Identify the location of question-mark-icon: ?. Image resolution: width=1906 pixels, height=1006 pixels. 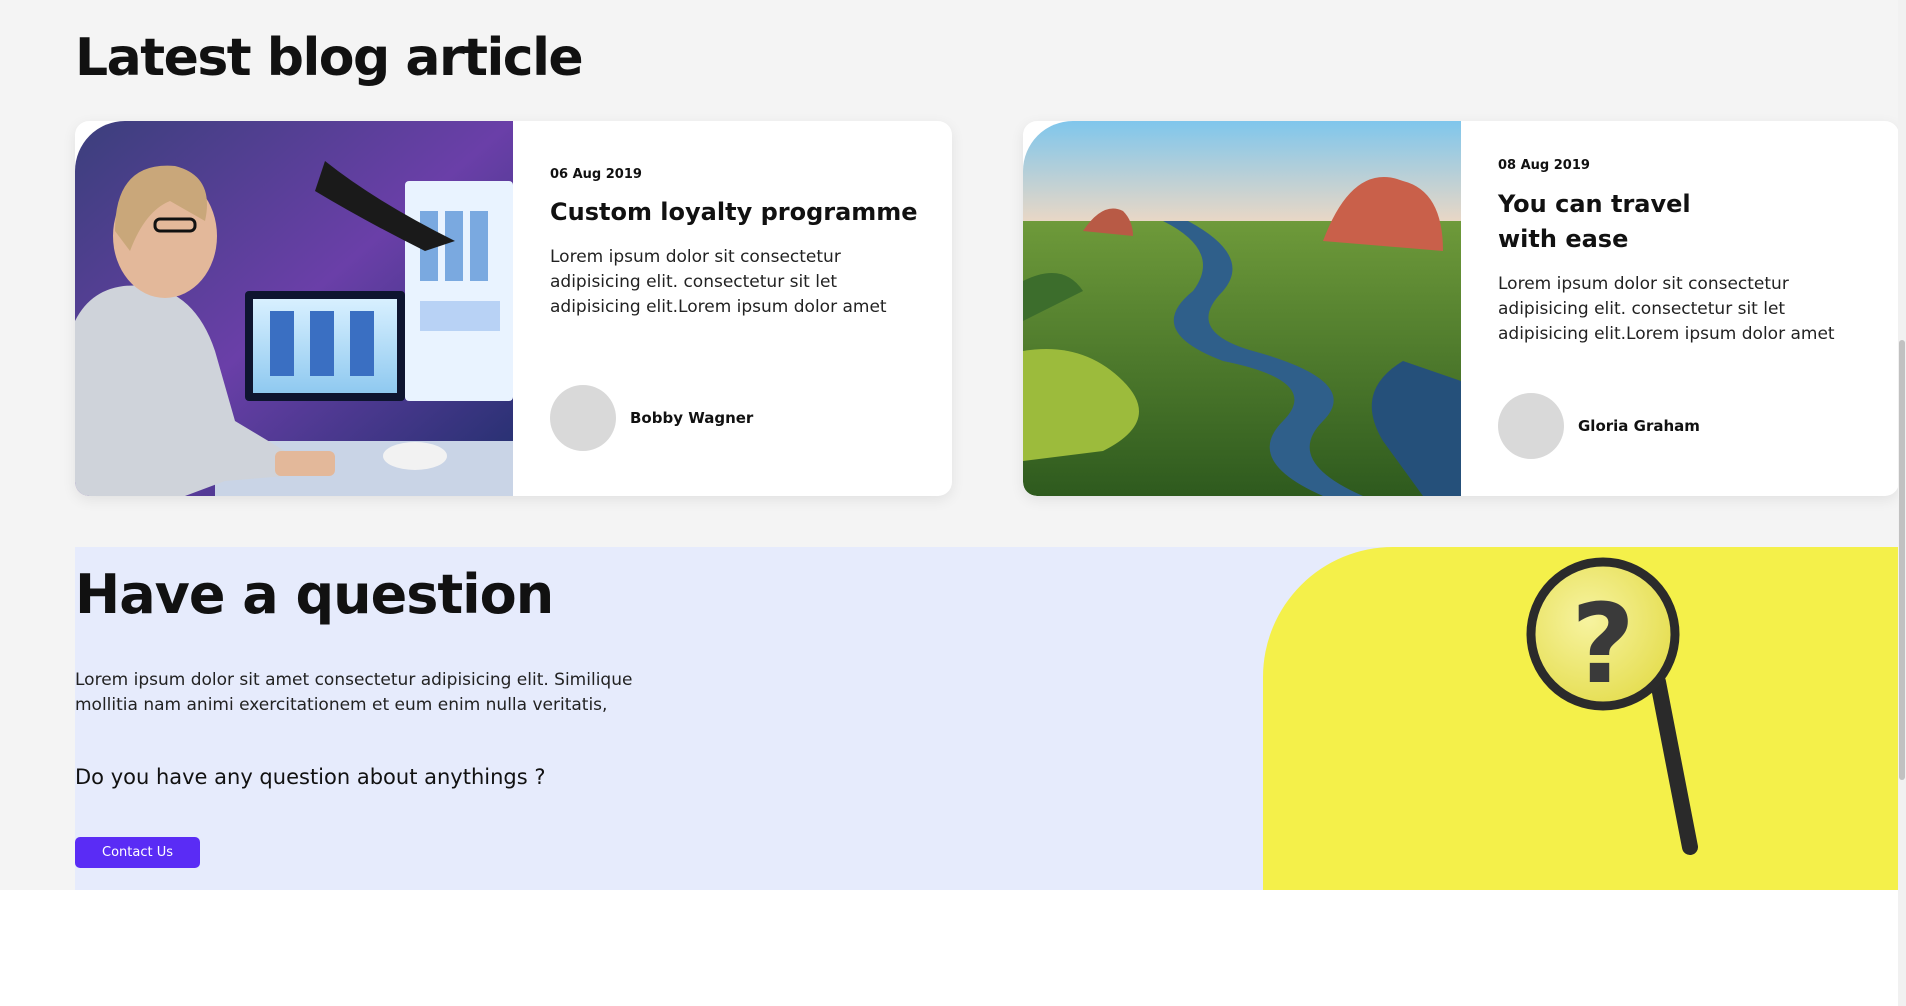
(1603, 644).